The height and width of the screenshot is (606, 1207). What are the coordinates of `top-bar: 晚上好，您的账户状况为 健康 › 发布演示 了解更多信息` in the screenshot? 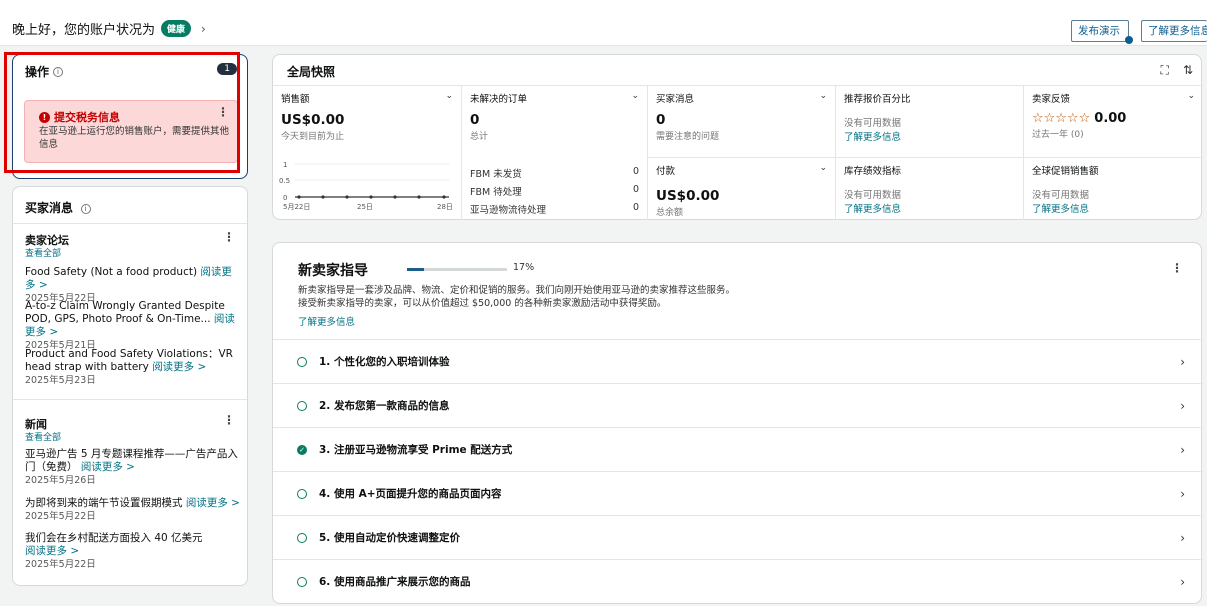 It's located at (603, 23).